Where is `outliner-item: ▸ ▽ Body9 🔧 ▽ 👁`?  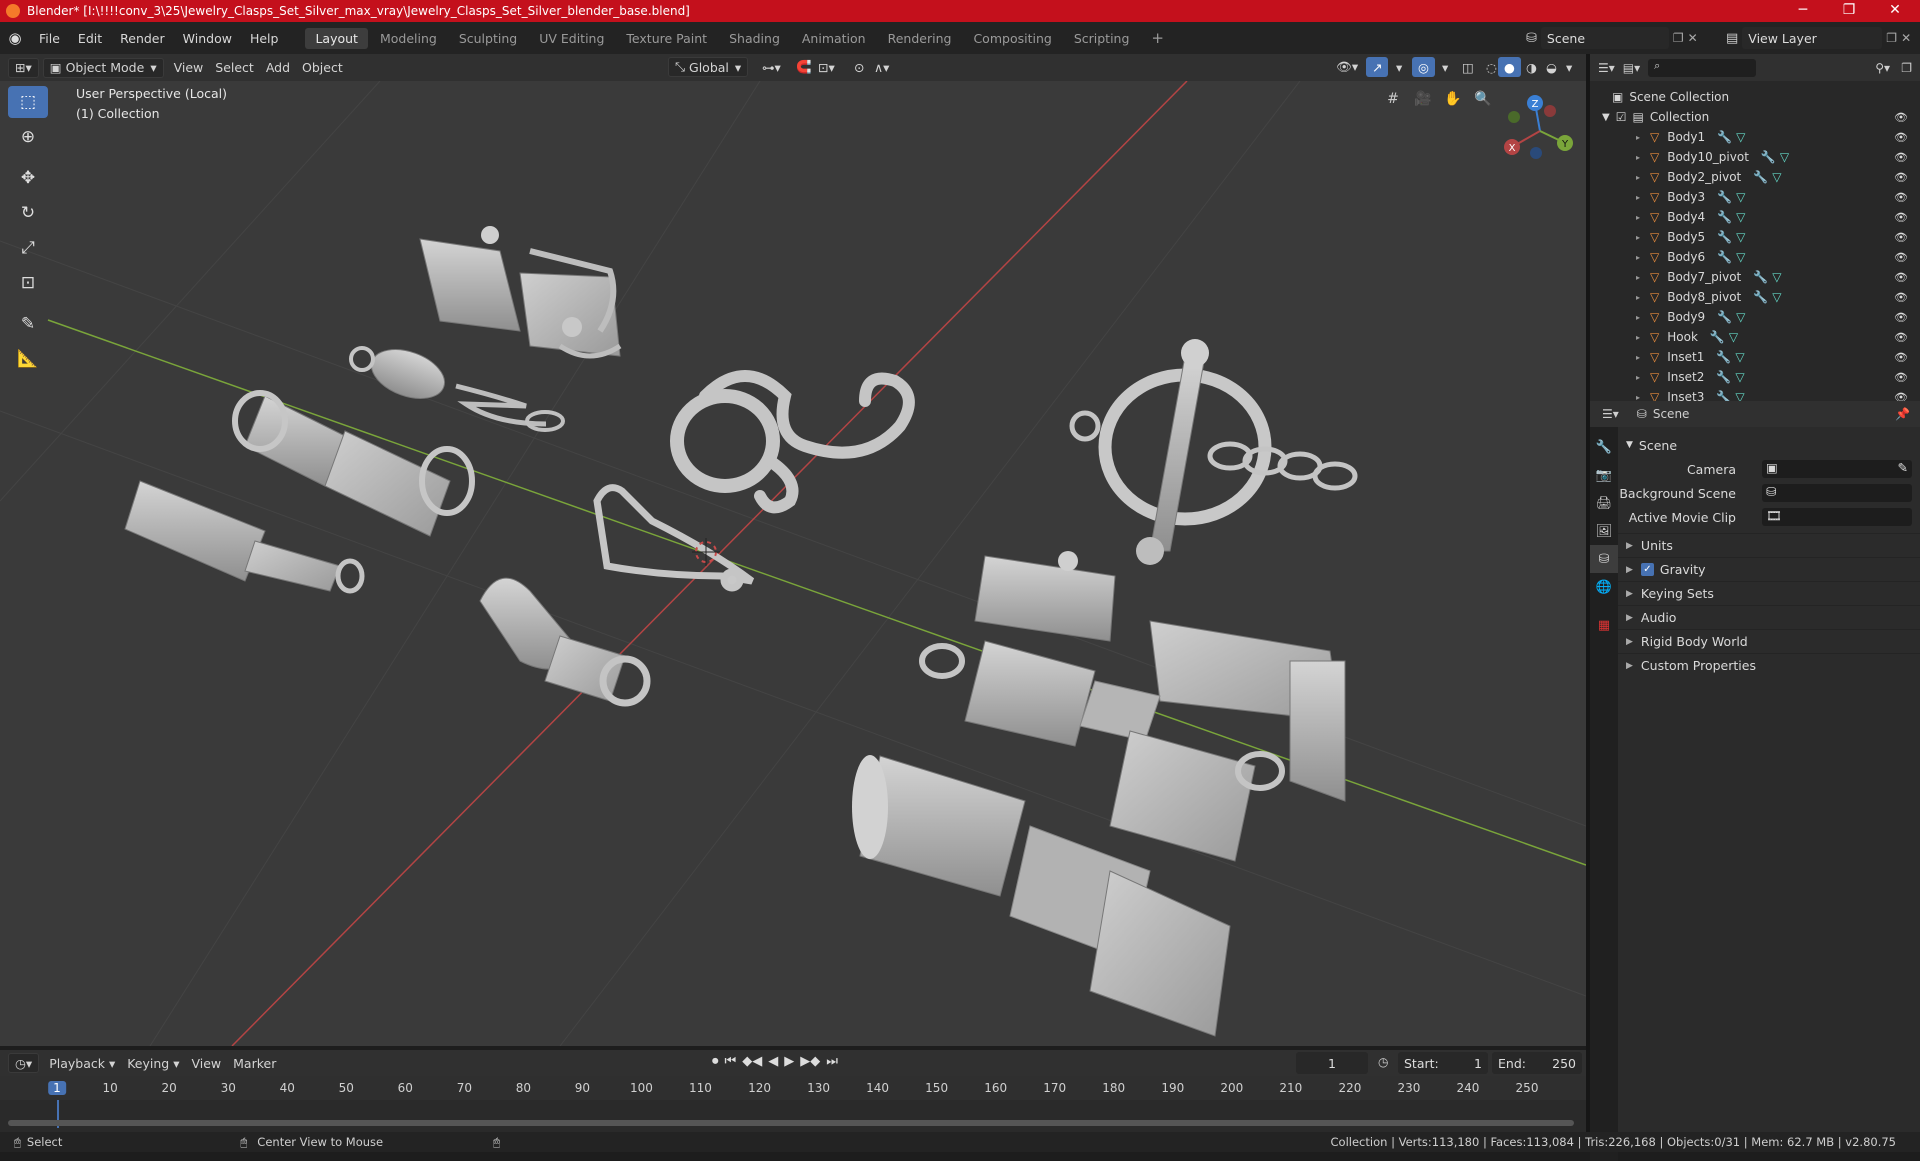
outliner-item: ▸ ▽ Body9 🔧 ▽ 👁 is located at coordinates (1755, 317).